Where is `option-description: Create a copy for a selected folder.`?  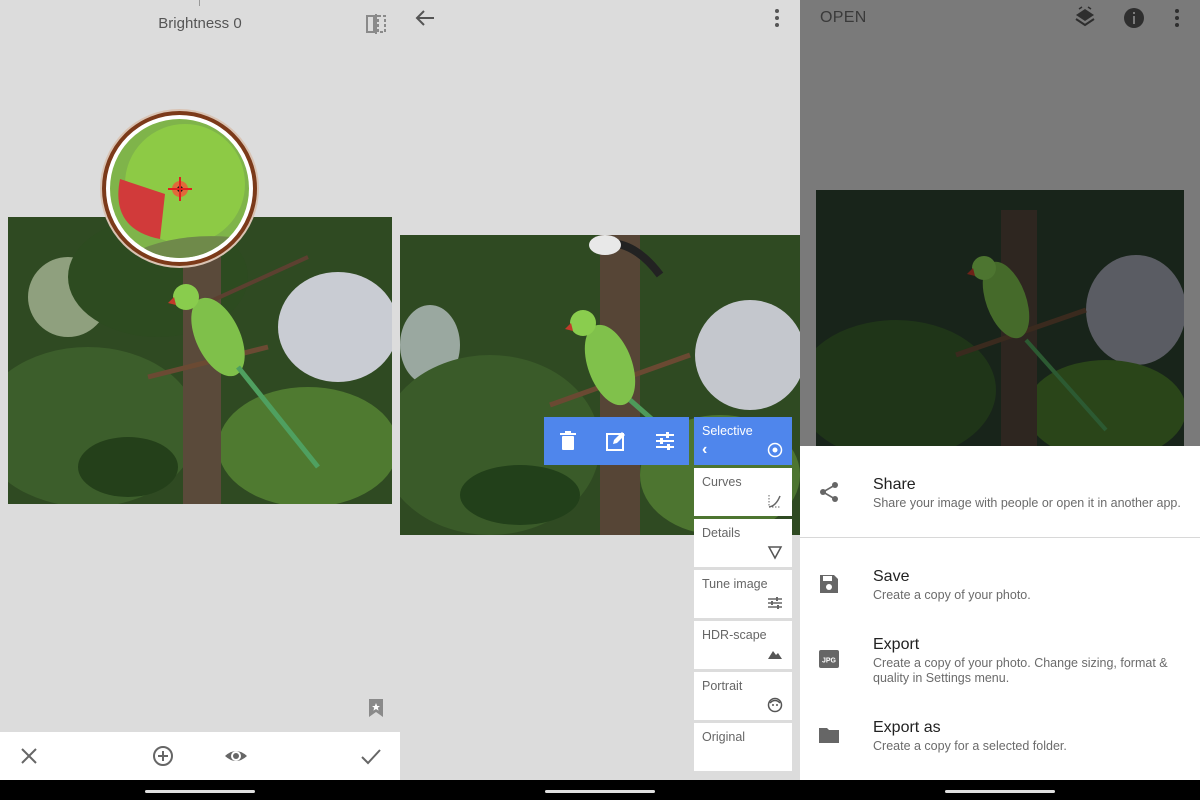
option-description: Create a copy for a selected folder. is located at coordinates (970, 746).